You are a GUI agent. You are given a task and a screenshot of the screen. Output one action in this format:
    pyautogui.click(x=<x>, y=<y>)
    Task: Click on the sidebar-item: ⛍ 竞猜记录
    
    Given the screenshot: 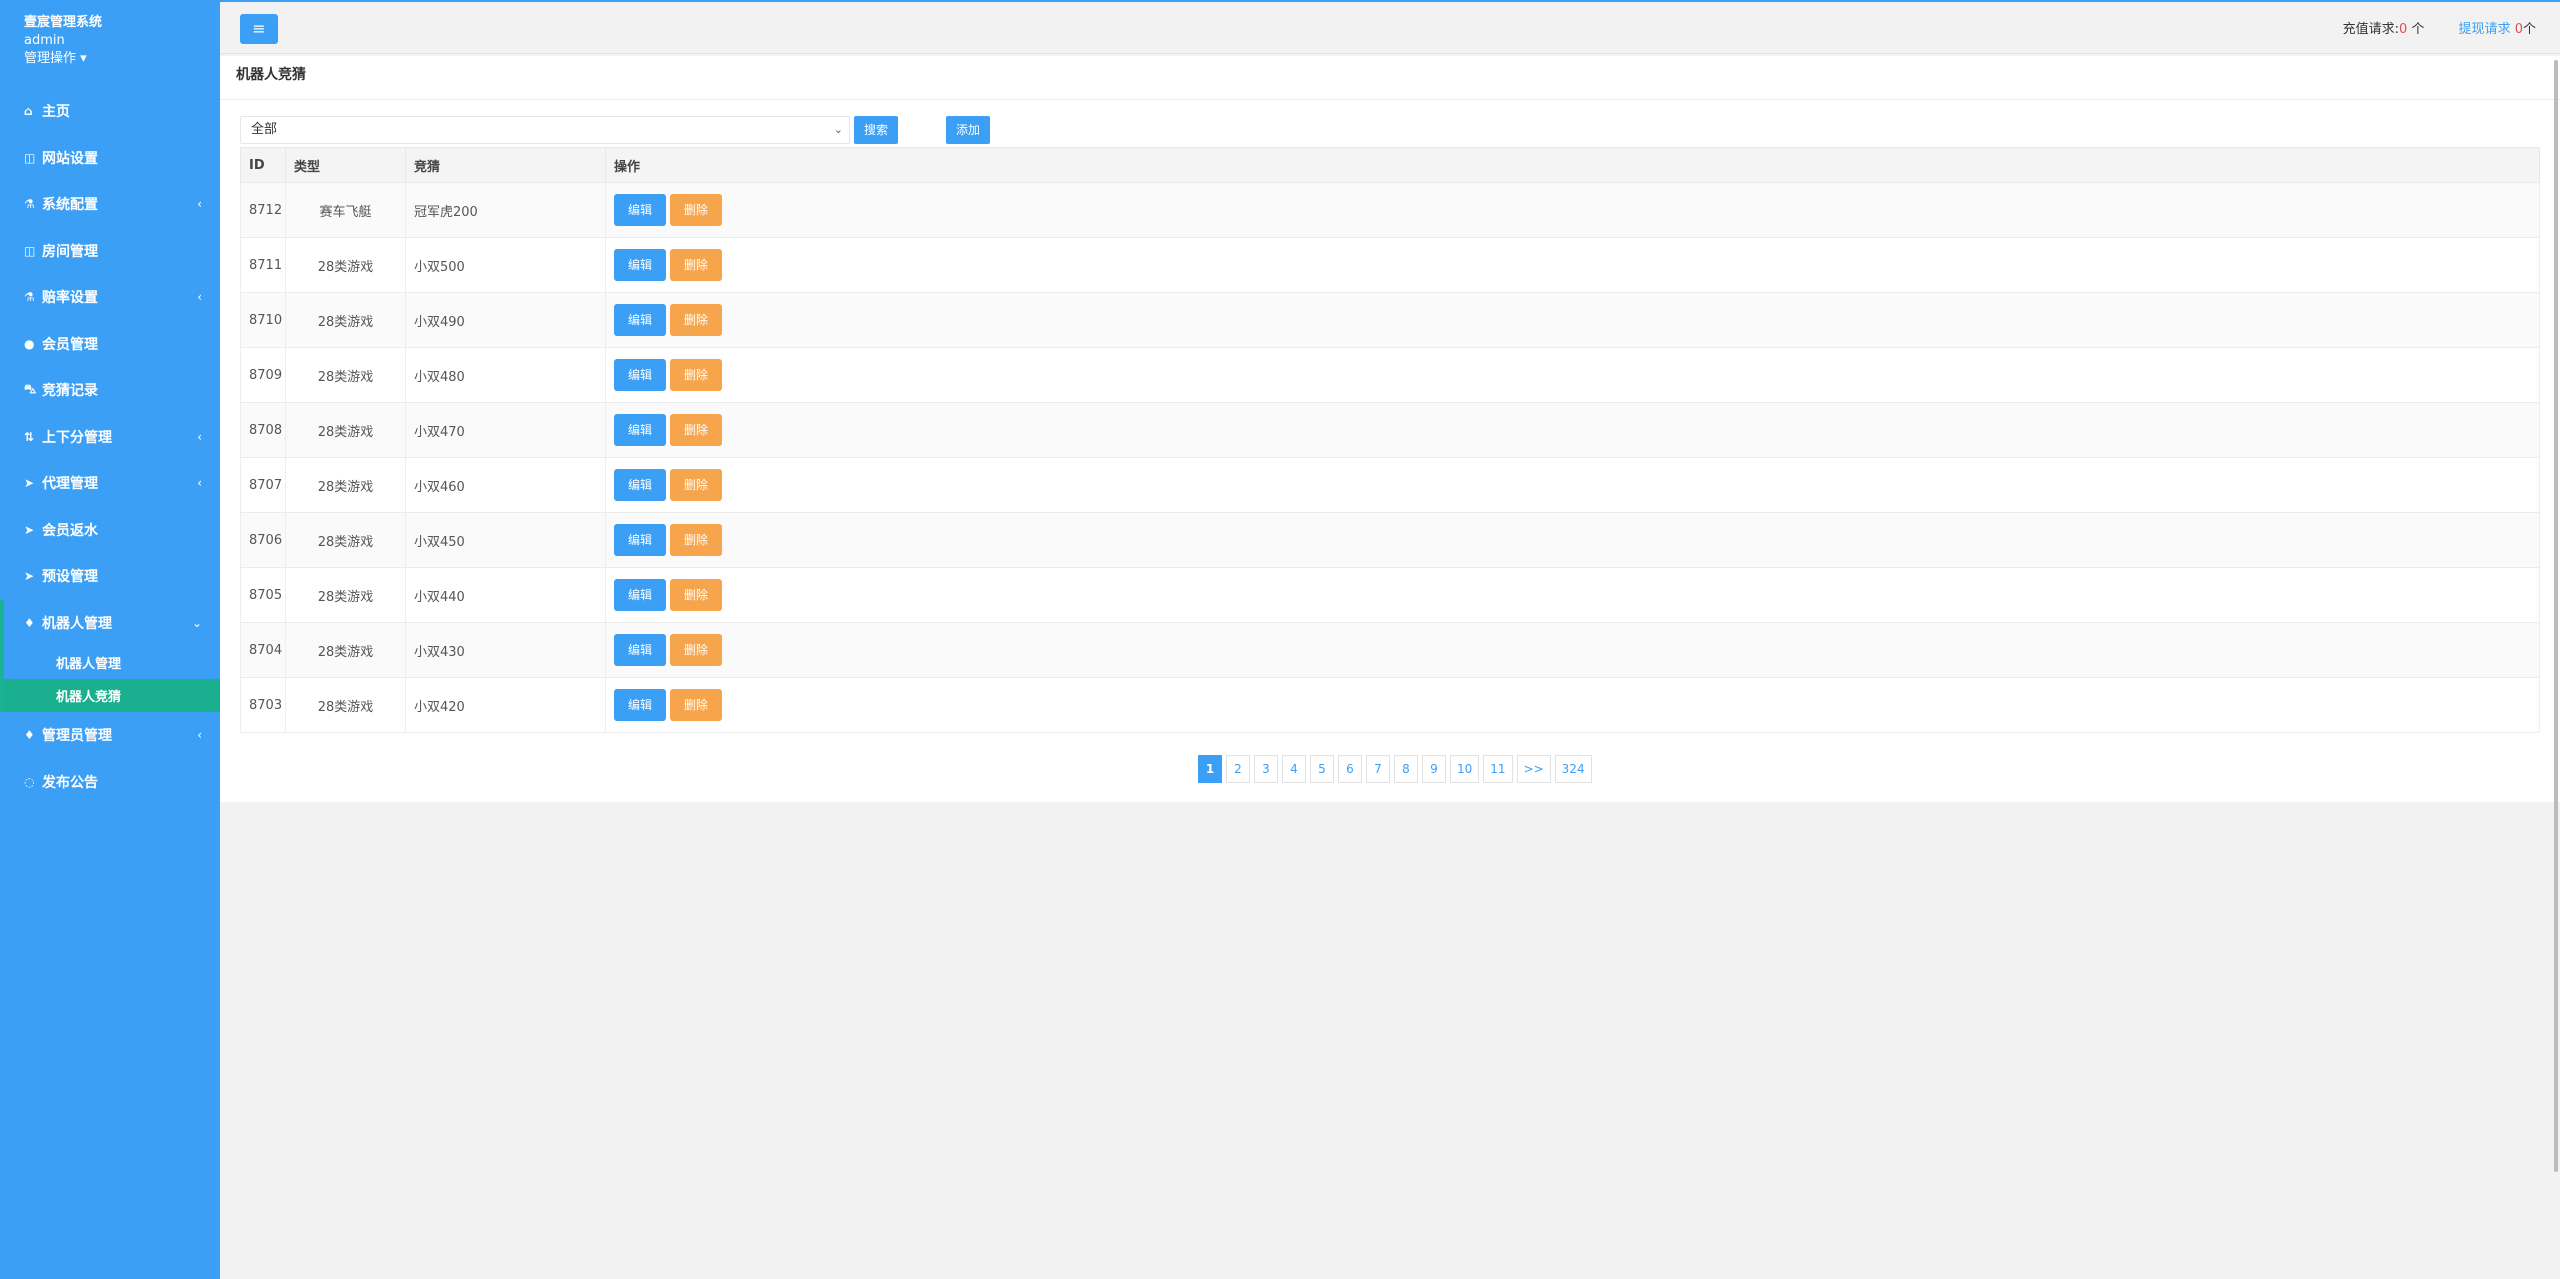 What is the action you would take?
    pyautogui.click(x=110, y=390)
    